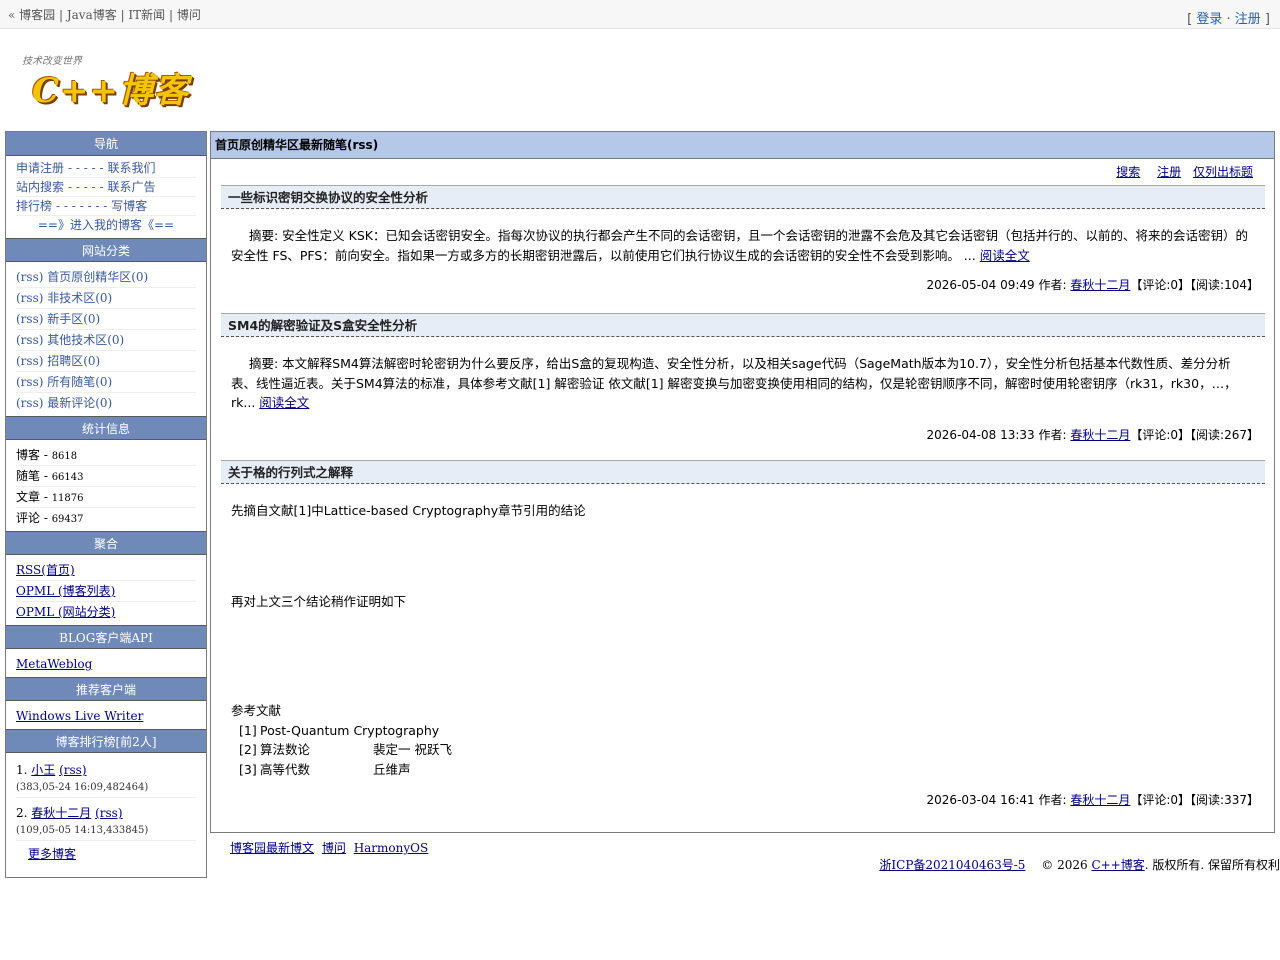 This screenshot has height=960, width=1280. Describe the element at coordinates (640, 14) in the screenshot. I see `top-bar: « 博客园 | Java博客 | IT新闻 | 博问 [ 登录 · 注册 ]` at that location.